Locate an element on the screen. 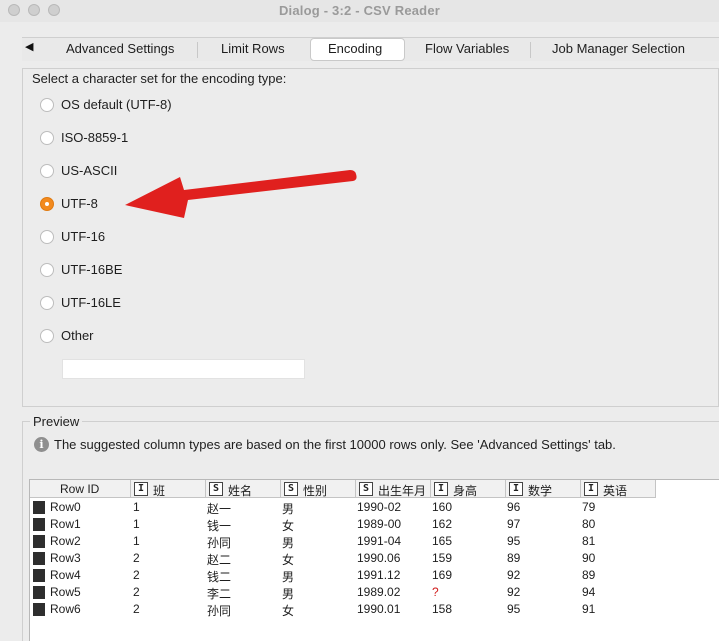 This screenshot has width=719, height=641. table-cell: 96 is located at coordinates (513, 507).